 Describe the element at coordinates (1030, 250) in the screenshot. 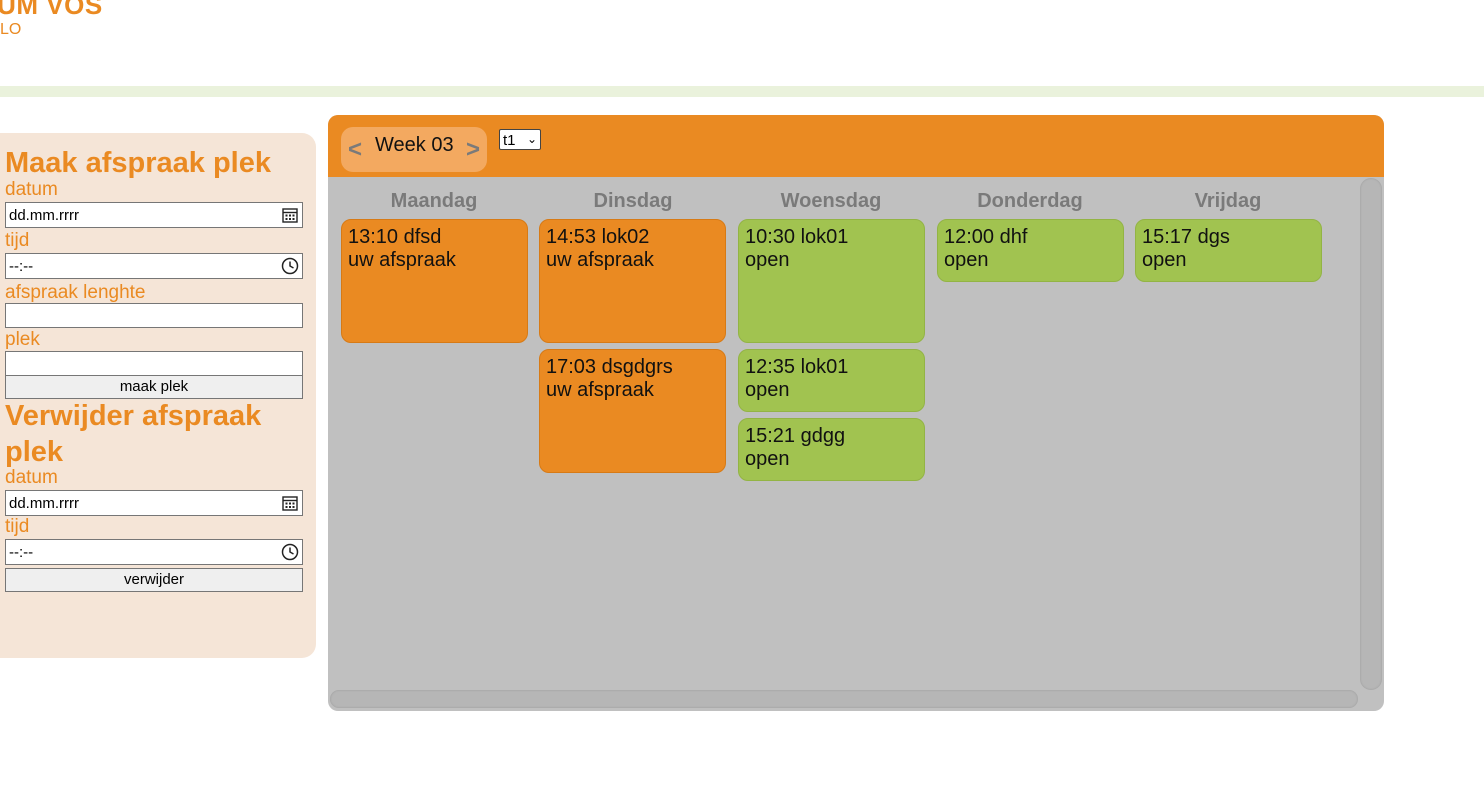

I see `appointment-card: 12:00 dhf open` at that location.